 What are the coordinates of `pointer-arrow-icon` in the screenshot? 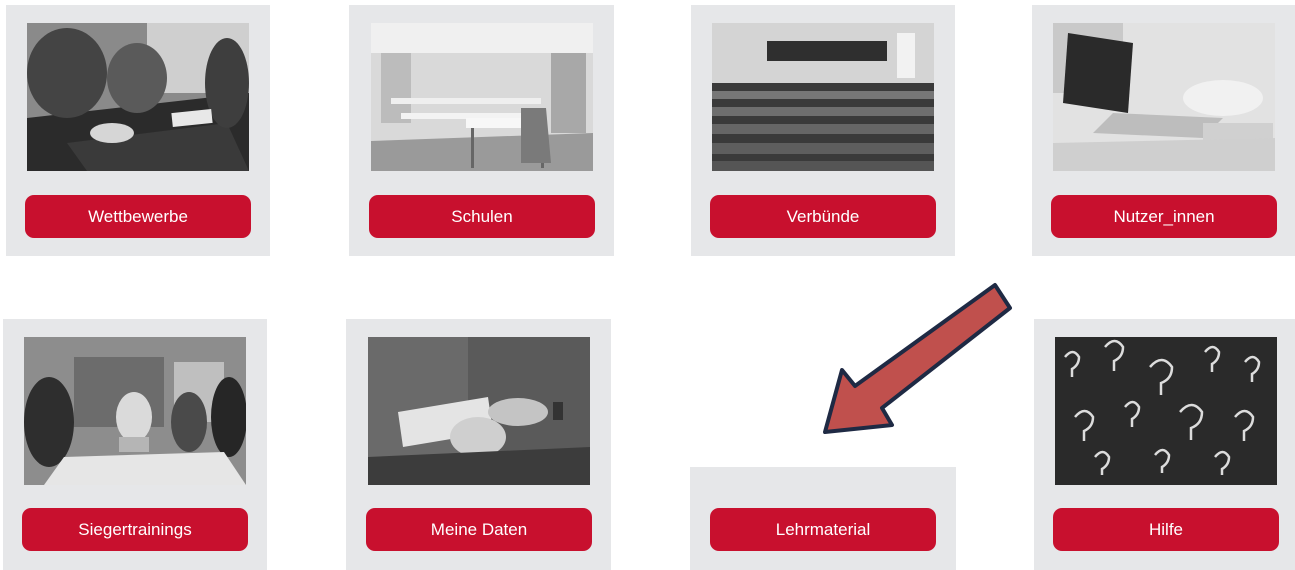 It's located at (917, 358).